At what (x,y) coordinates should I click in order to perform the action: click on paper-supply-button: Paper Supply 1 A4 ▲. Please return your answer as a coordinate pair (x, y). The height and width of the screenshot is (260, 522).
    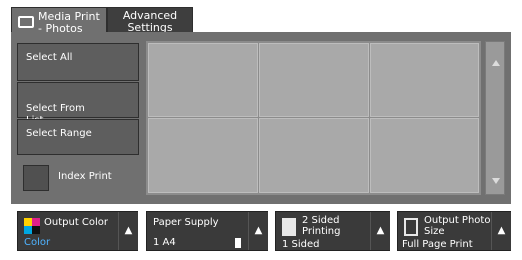
    Looking at the image, I should click on (207, 231).